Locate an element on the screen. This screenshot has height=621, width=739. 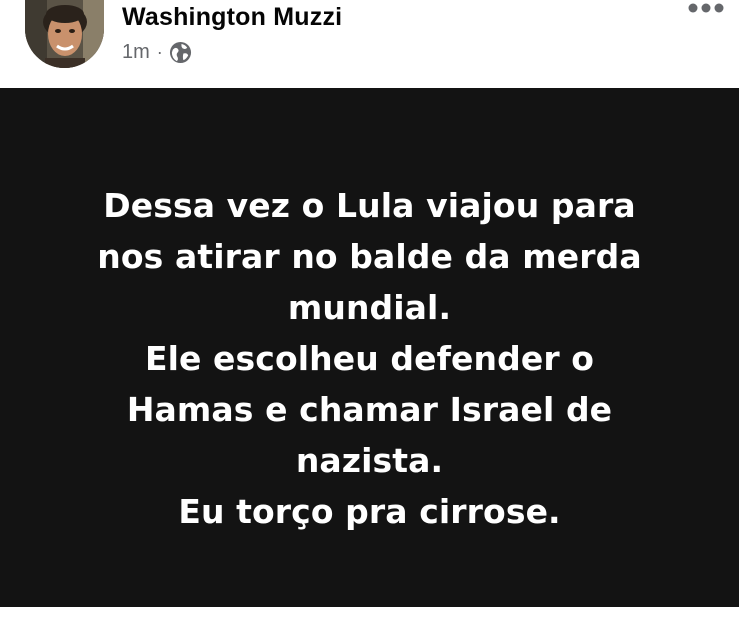
author-name: Washington Muzzi is located at coordinates (232, 17).